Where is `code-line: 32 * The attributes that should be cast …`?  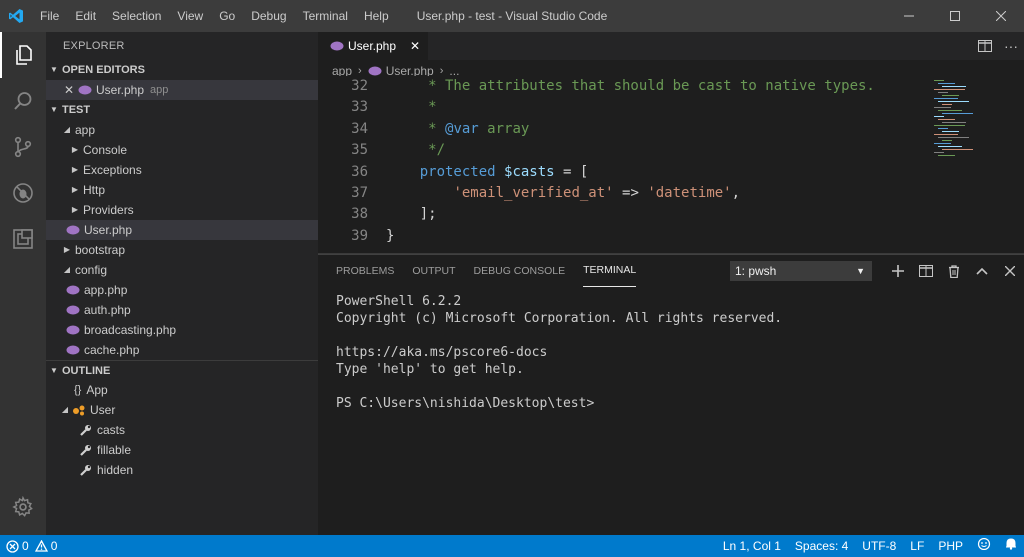 code-line: 32 * The attributes that should be cast … is located at coordinates (628, 86).